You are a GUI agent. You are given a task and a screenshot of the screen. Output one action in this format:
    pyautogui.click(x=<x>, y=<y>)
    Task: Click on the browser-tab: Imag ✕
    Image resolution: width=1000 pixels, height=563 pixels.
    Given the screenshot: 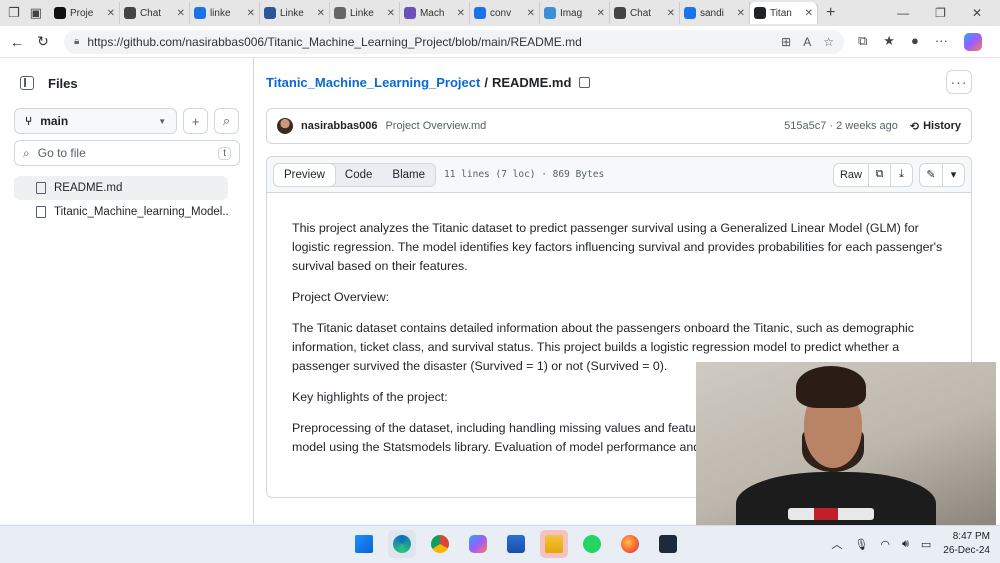 What is the action you would take?
    pyautogui.click(x=575, y=13)
    